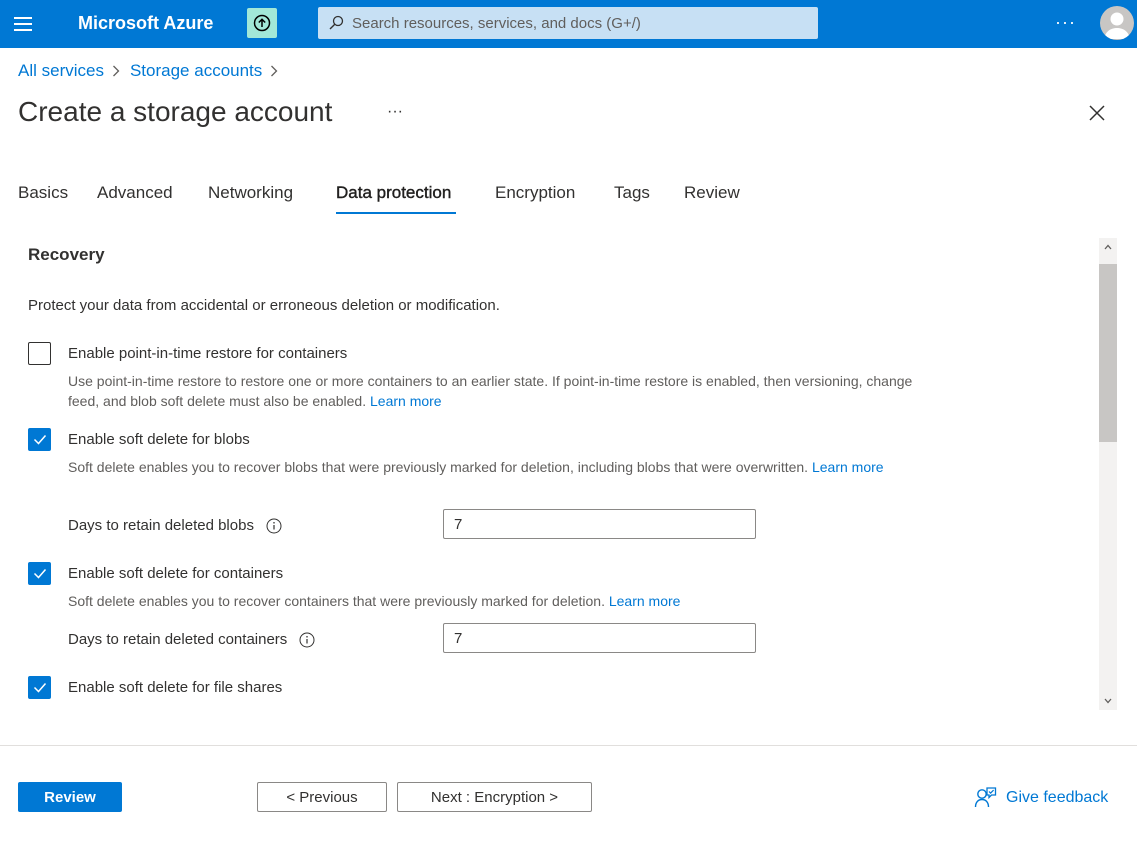 Image resolution: width=1137 pixels, height=846 pixels. I want to click on scroll-up-icon, so click(1108, 247).